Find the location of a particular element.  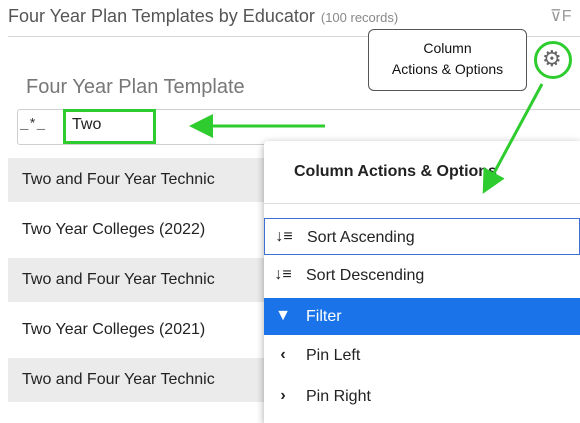

annotation-highlight-box is located at coordinates (109, 126).